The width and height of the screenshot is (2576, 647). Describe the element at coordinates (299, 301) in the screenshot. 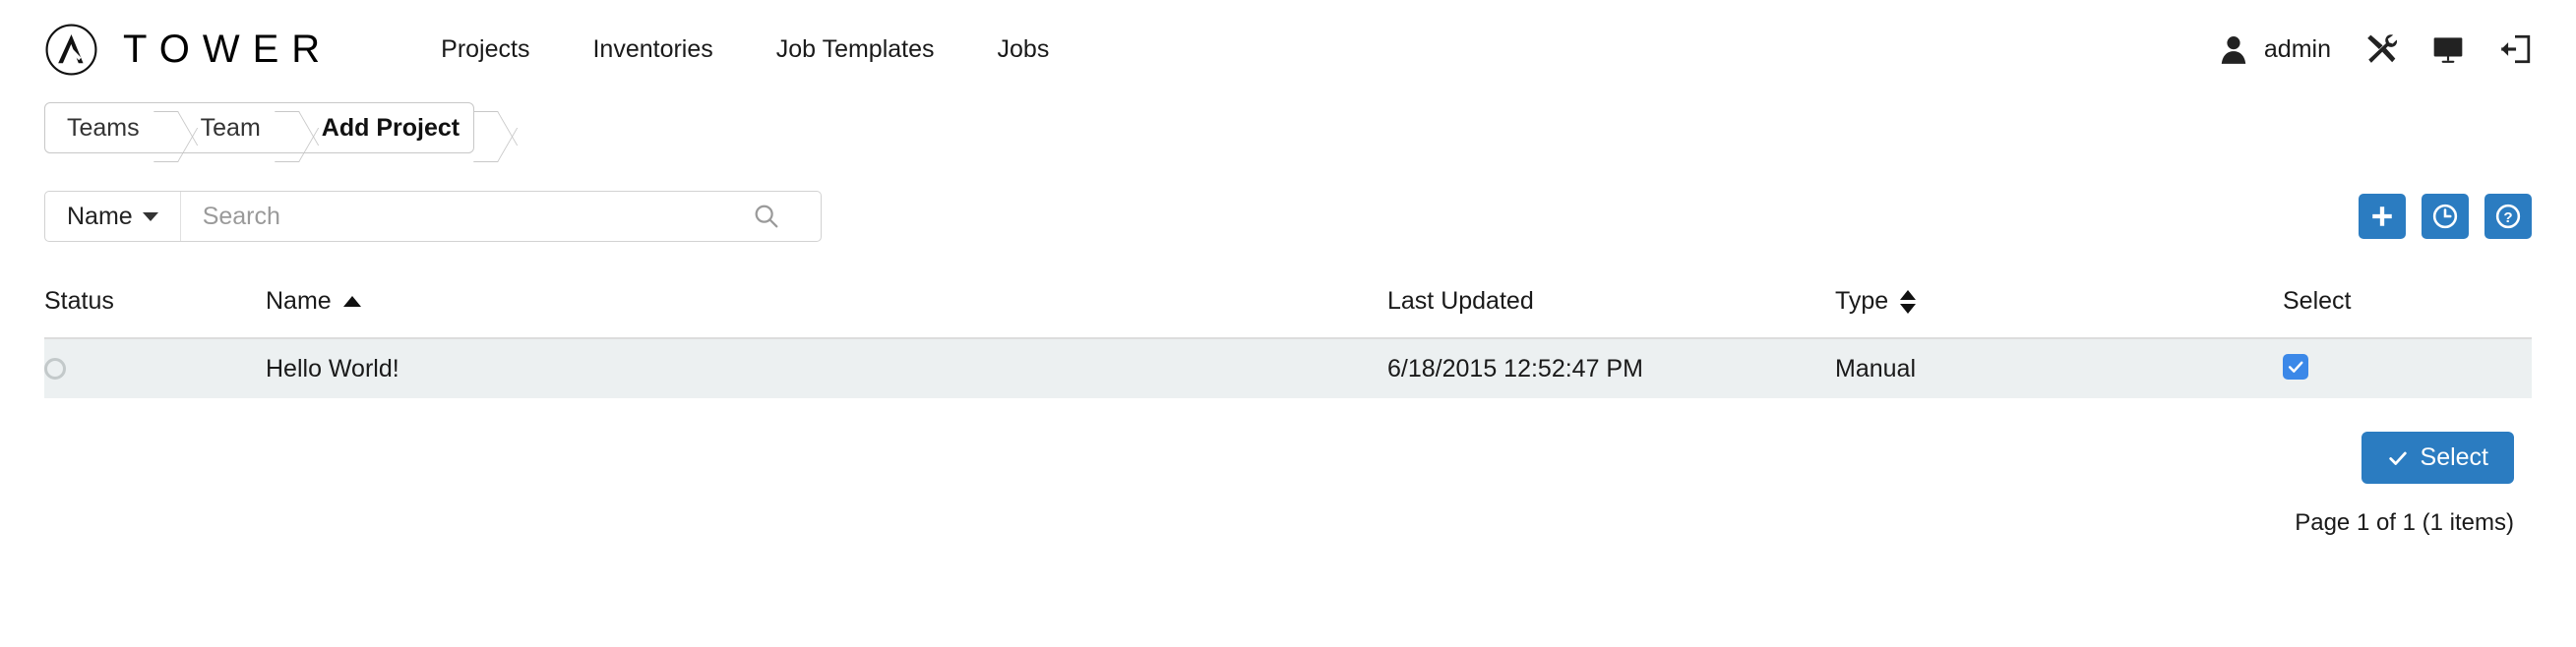

I see `column-label-name: Name` at that location.